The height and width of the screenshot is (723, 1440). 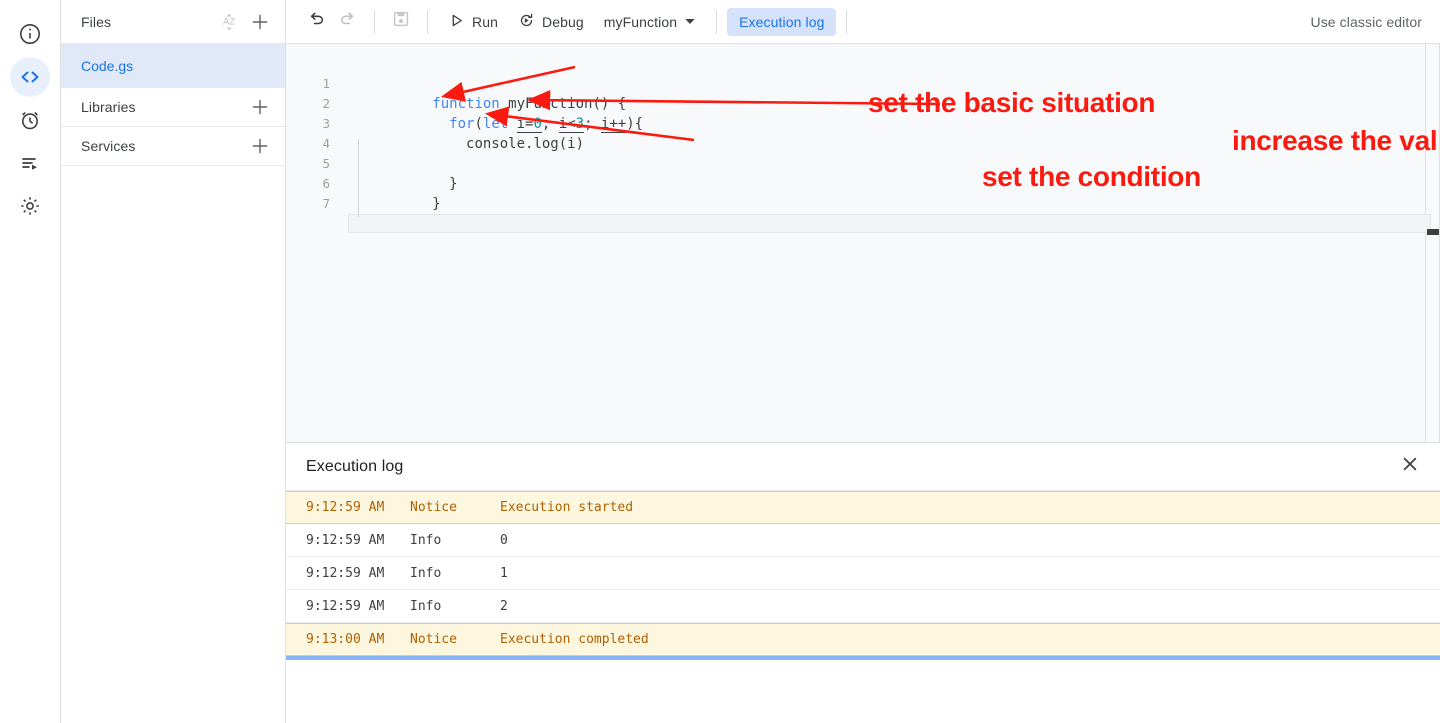 I want to click on gear-icon, so click(x=30, y=206).